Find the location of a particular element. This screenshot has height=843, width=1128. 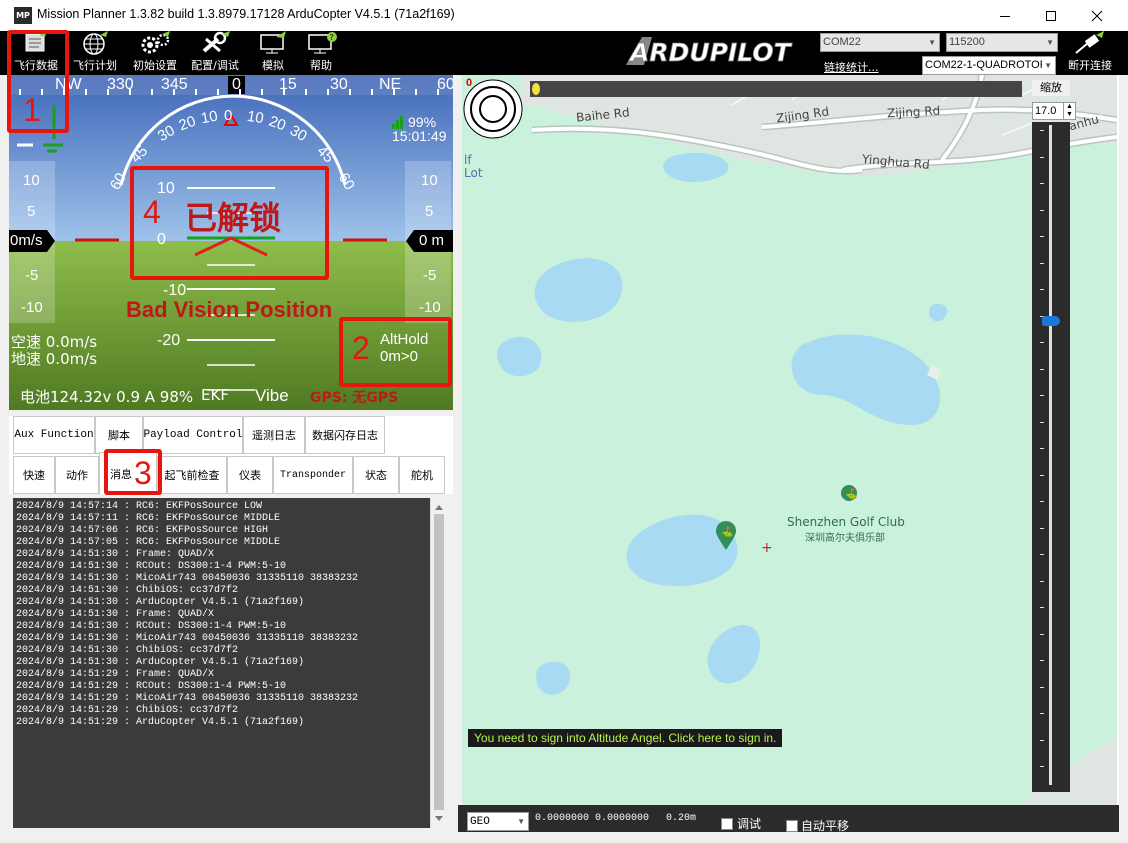

toolbar-label: 断开连接 is located at coordinates (1090, 65).